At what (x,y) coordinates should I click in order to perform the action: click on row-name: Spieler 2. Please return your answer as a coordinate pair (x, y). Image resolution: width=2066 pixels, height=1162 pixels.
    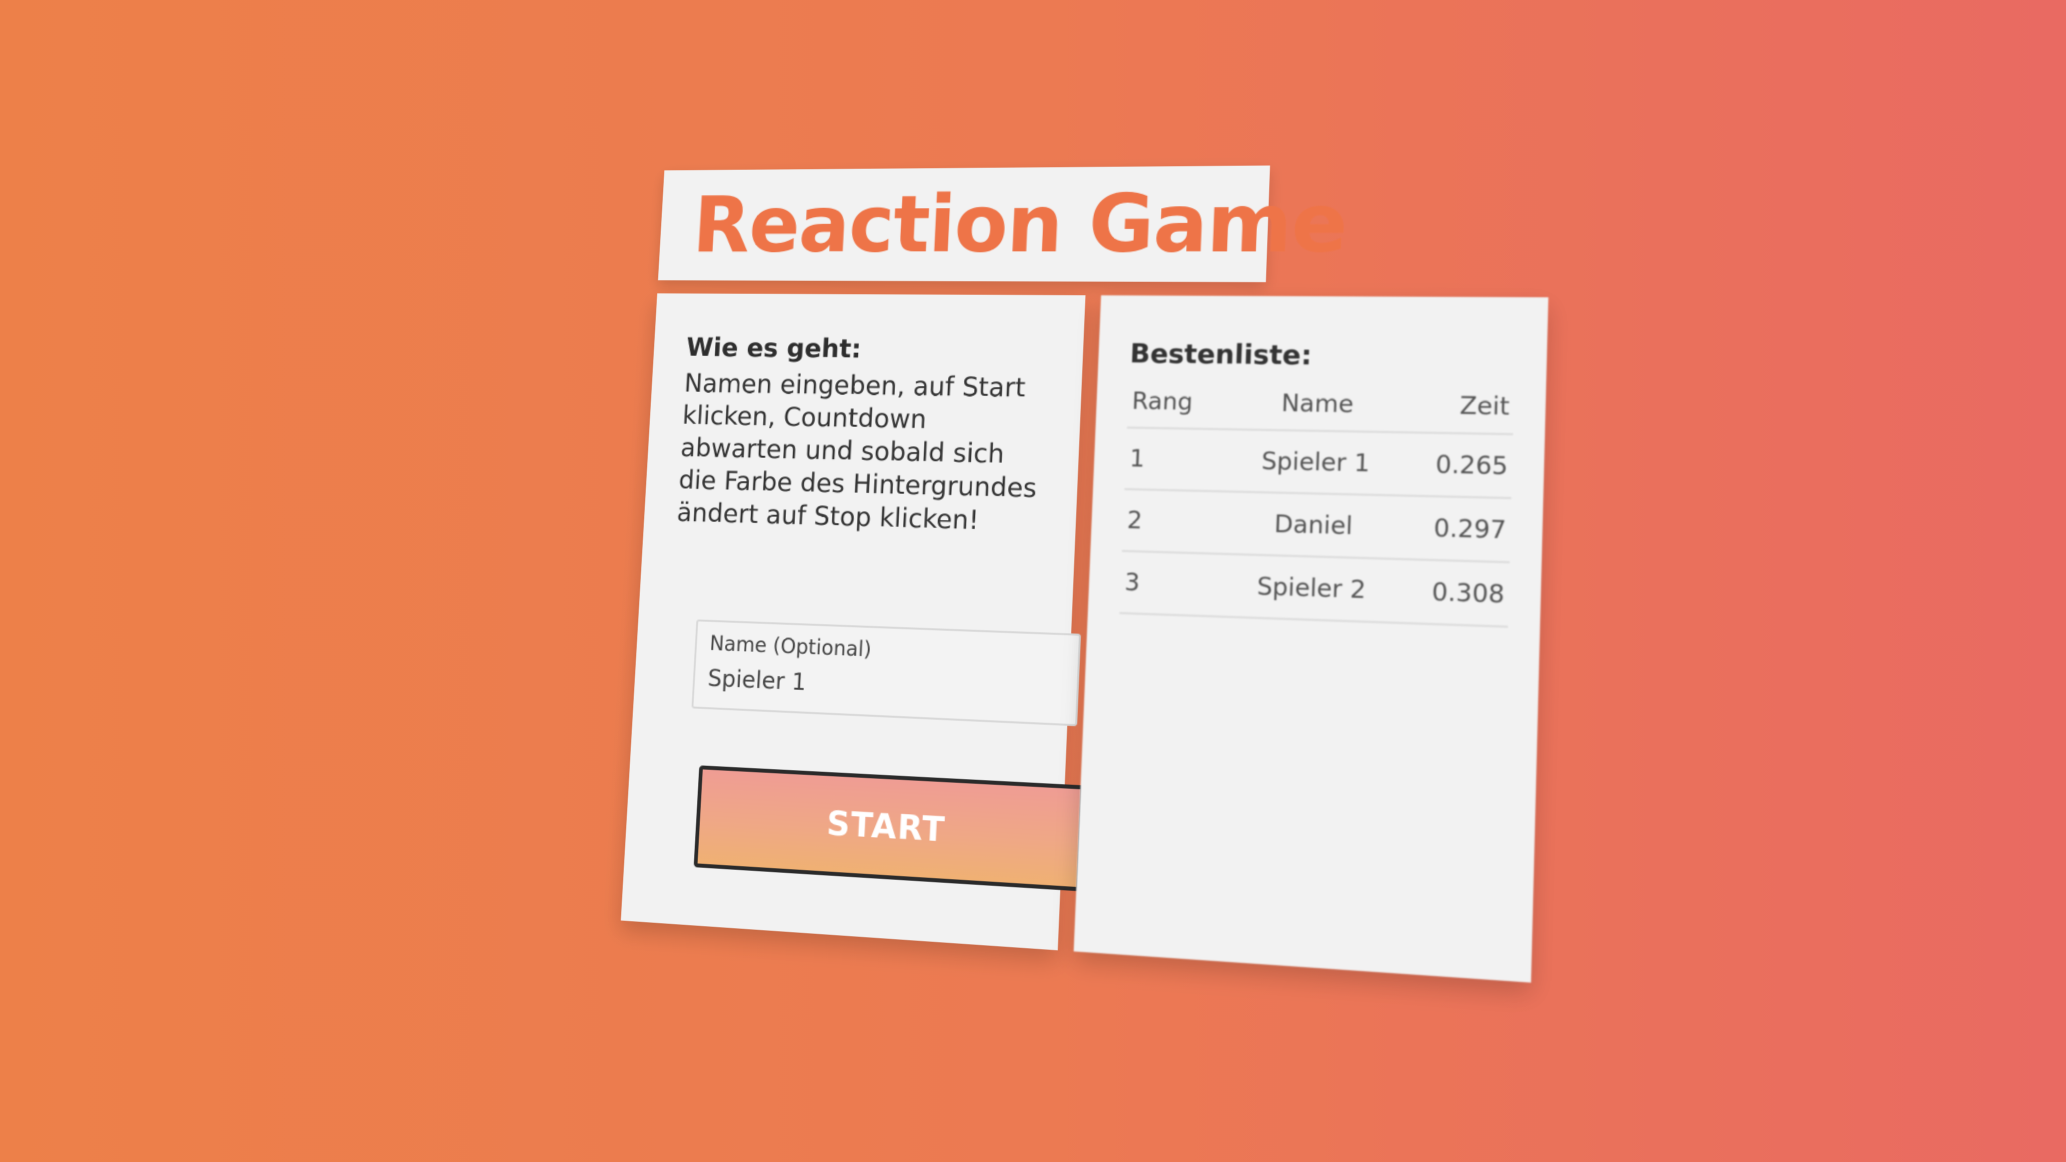
    Looking at the image, I should click on (1312, 589).